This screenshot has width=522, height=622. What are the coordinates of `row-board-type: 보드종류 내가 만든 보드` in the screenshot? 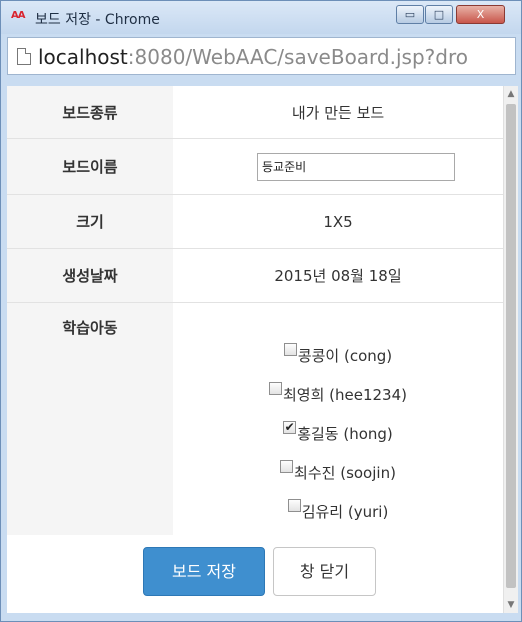 It's located at (255, 112).